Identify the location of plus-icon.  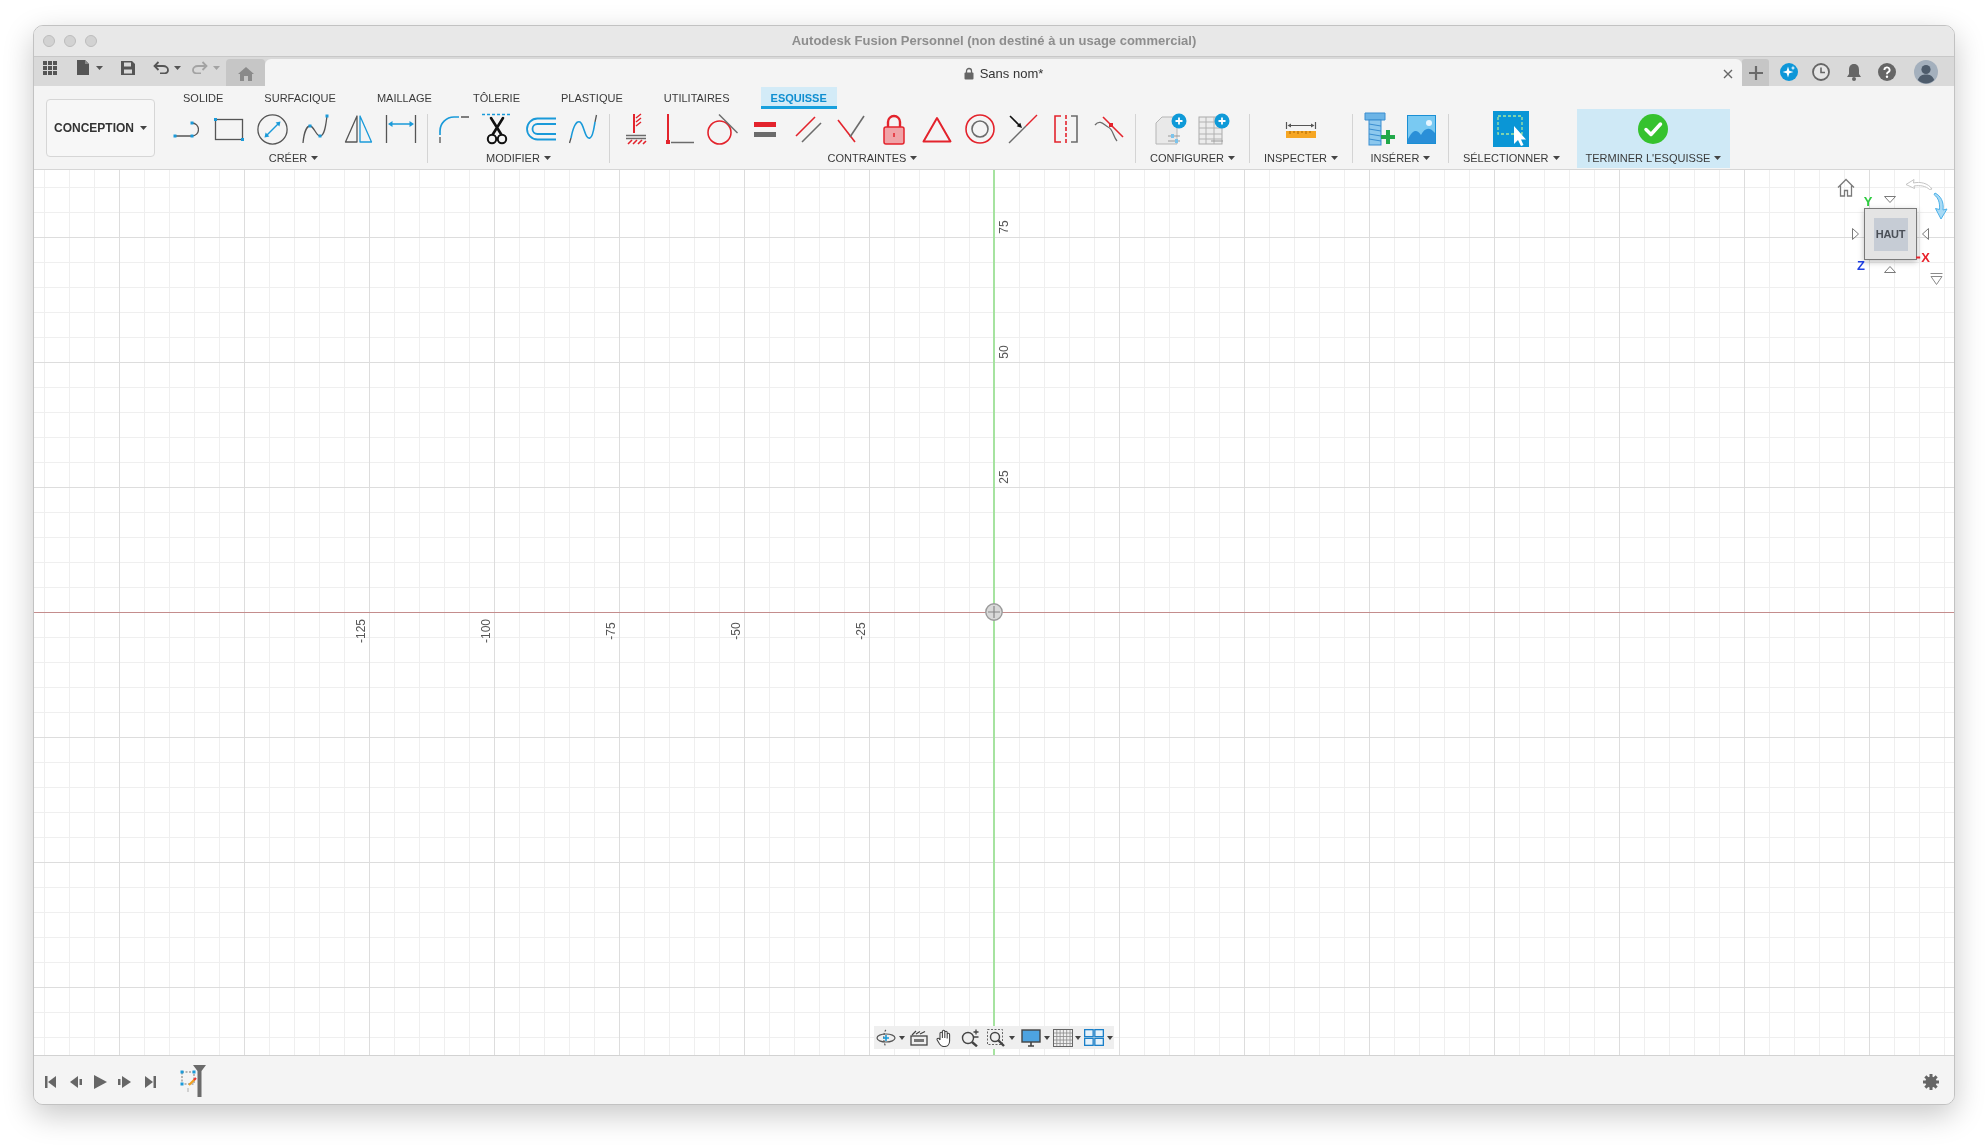
(1755, 72).